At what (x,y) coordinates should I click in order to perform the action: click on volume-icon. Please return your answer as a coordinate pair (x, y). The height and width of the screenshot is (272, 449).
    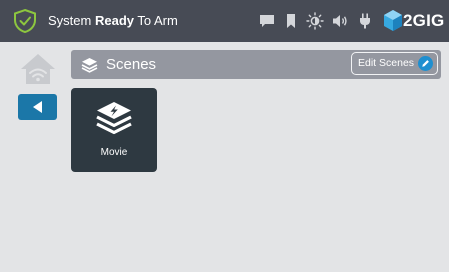
    Looking at the image, I should click on (340, 21).